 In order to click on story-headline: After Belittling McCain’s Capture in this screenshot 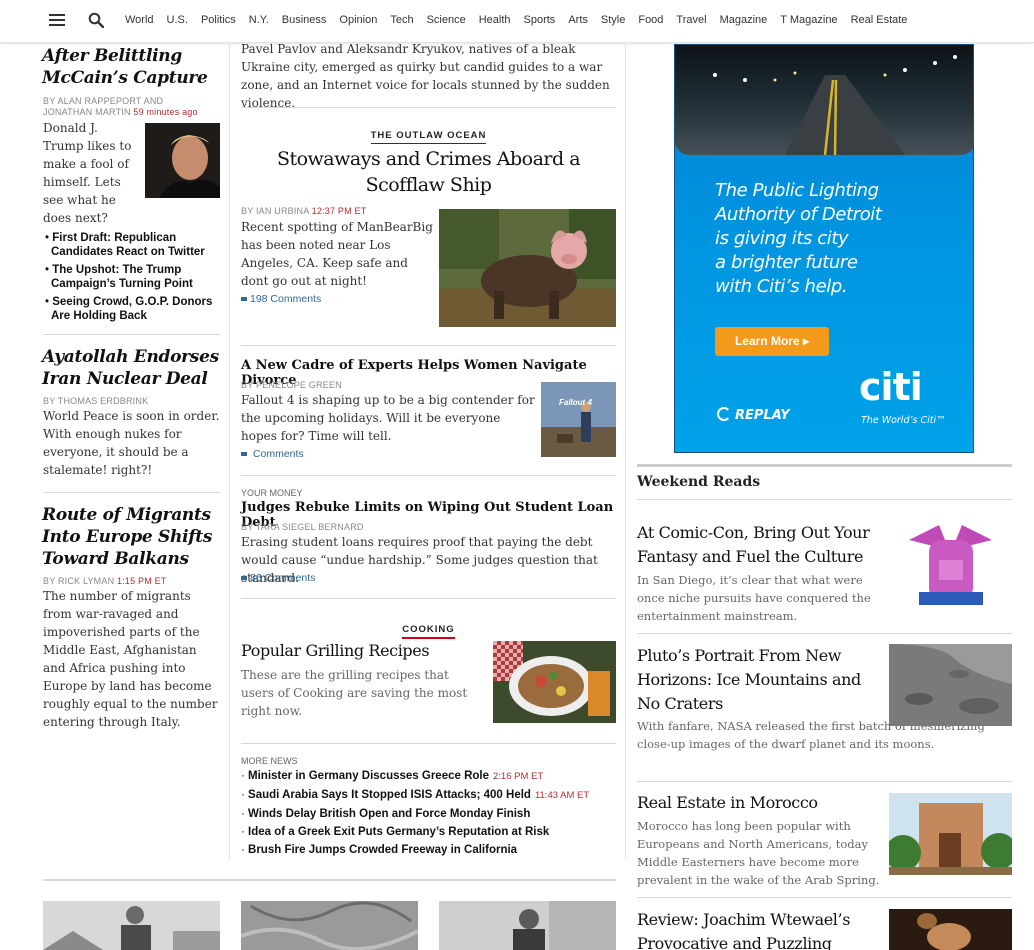, I will do `click(132, 67)`.